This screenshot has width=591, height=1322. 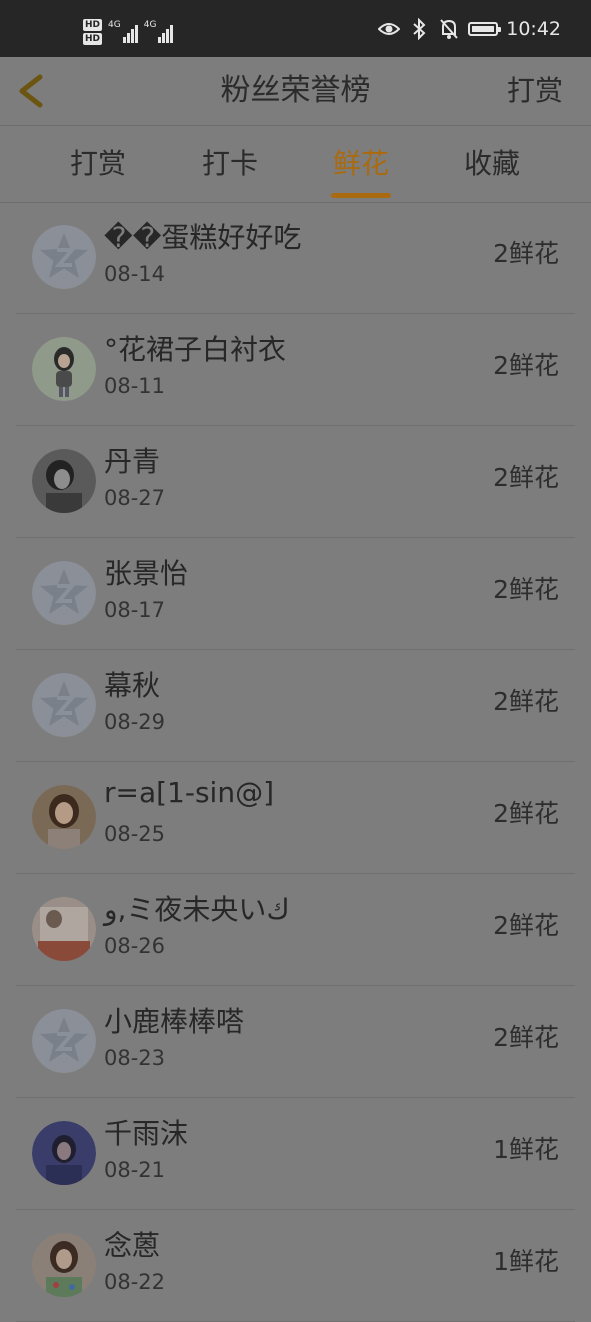 I want to click on signal-group: HD HD 4G 4G, so click(x=128, y=32).